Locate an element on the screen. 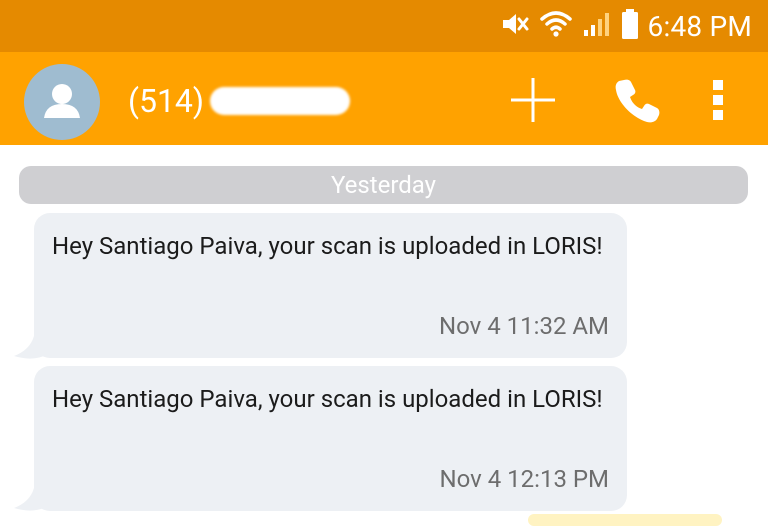 Image resolution: width=768 pixels, height=526 pixels. contact-avatar is located at coordinates (62, 102).